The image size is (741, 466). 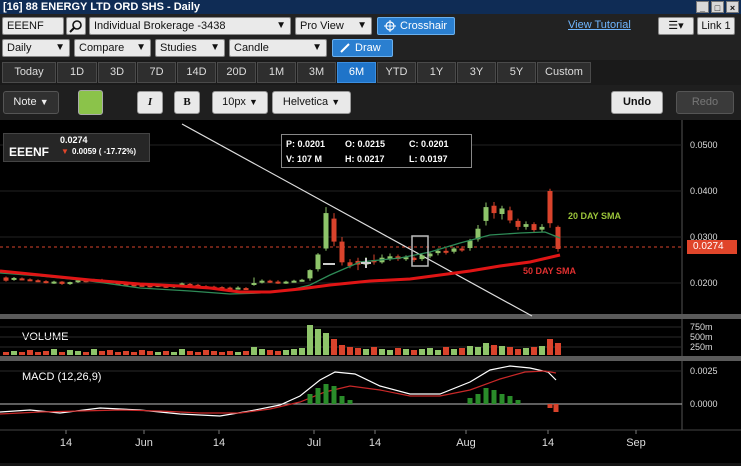 I want to click on draw-label: Draw, so click(x=368, y=48).